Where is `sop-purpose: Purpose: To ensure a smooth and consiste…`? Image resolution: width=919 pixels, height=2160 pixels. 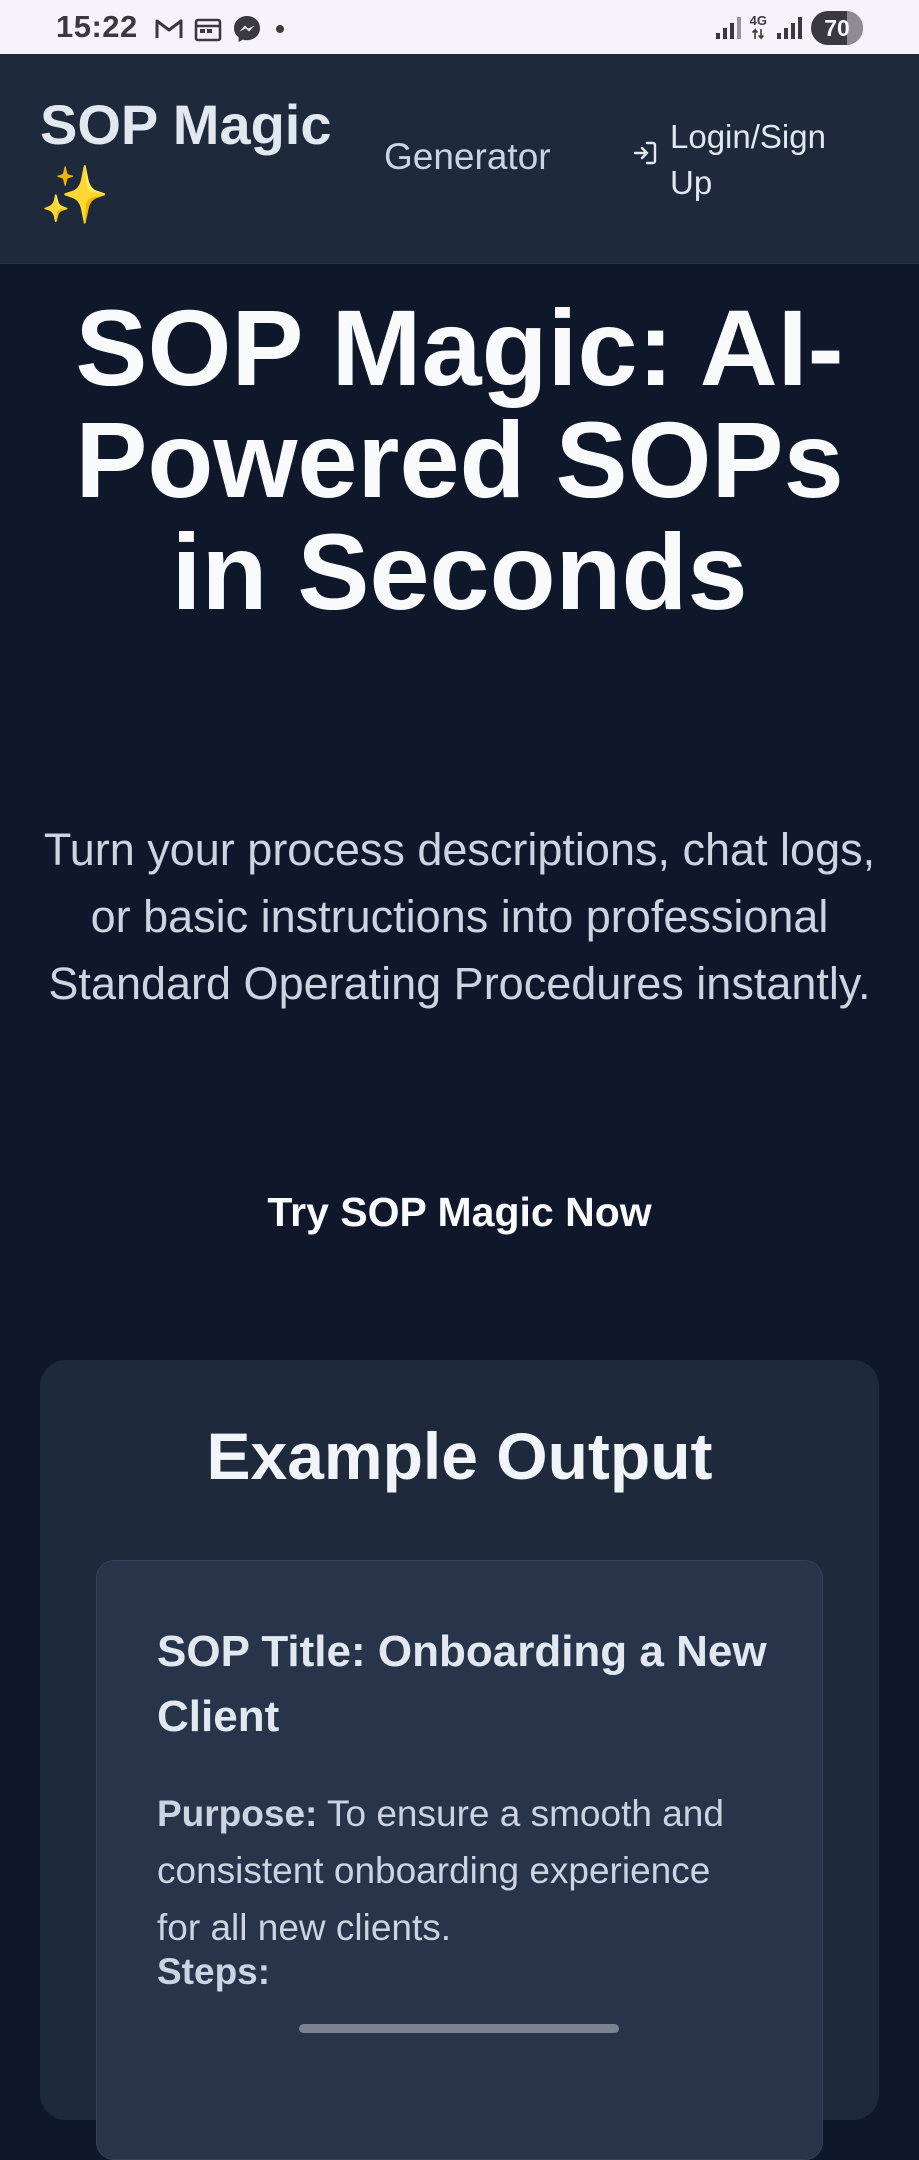
sop-purpose: Purpose: To ensure a smooth and consiste… is located at coordinates (457, 1870).